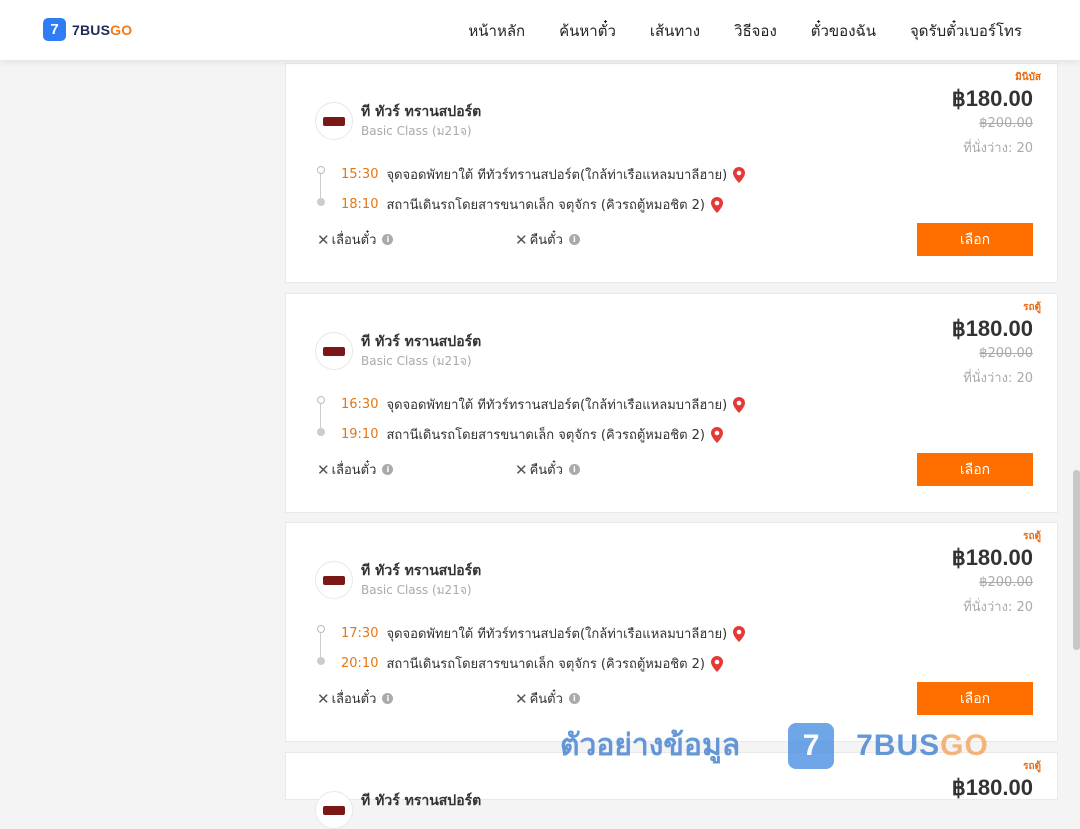 This screenshot has width=1080, height=829. What do you see at coordinates (1076, 560) in the screenshot?
I see `page-scrollbar` at bounding box center [1076, 560].